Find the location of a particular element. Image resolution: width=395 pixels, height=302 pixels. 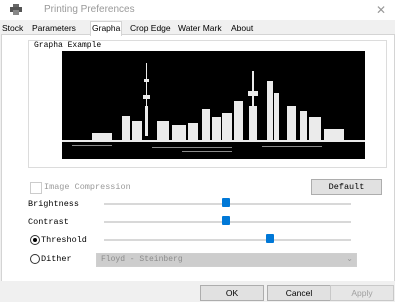

tab-water-mark: Water Mark is located at coordinates (200, 28).